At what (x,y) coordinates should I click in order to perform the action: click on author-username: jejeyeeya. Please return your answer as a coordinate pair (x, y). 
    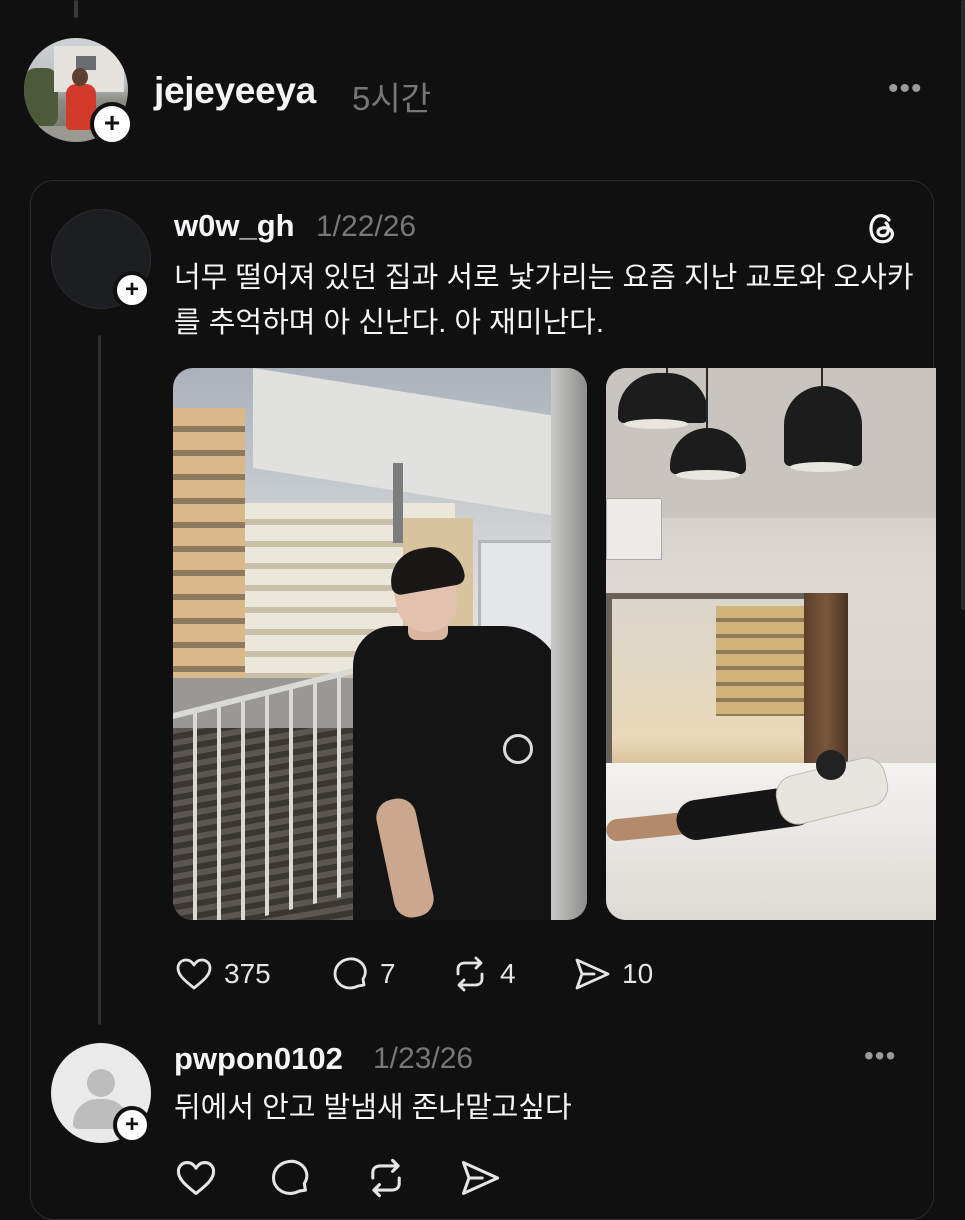
    Looking at the image, I should click on (235, 91).